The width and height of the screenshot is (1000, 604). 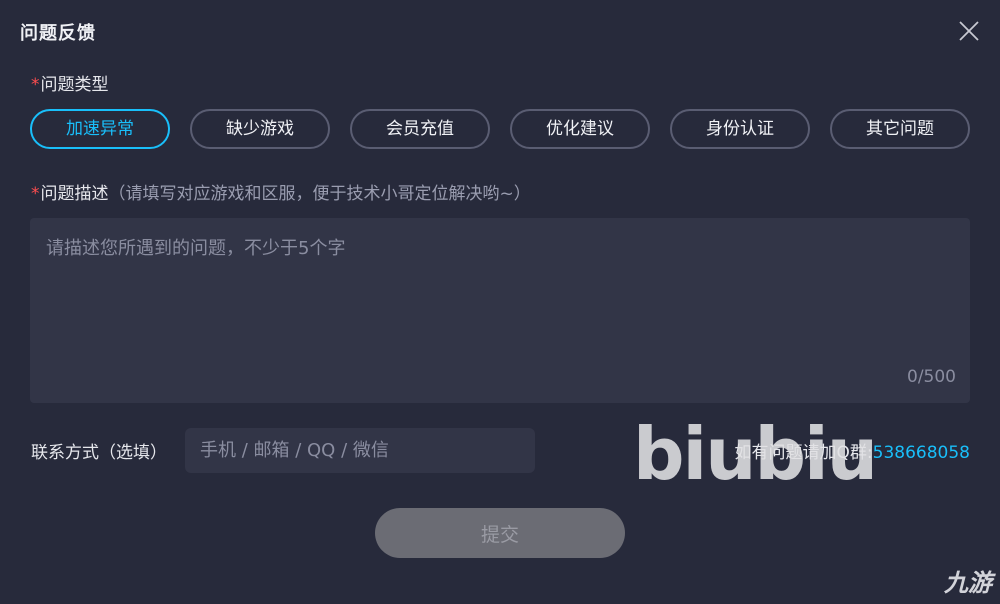 I want to click on dialog-title: 问题反馈, so click(x=58, y=33).